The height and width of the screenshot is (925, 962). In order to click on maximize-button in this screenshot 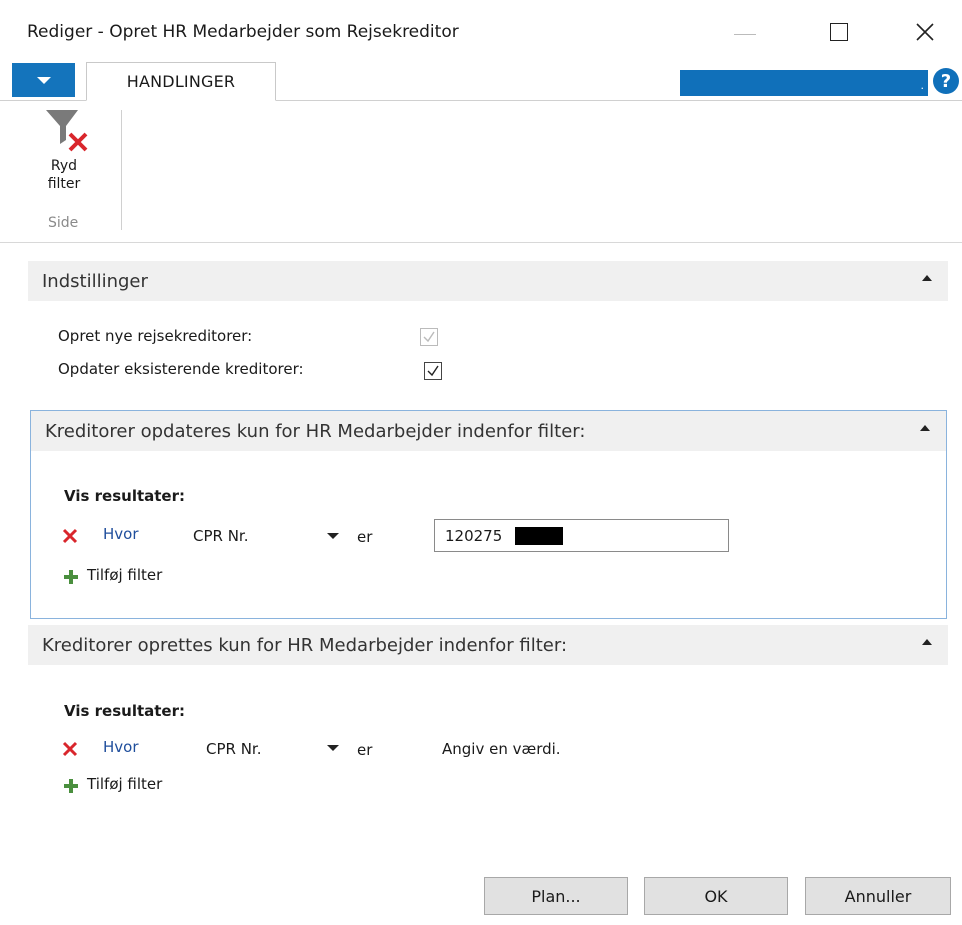, I will do `click(839, 32)`.